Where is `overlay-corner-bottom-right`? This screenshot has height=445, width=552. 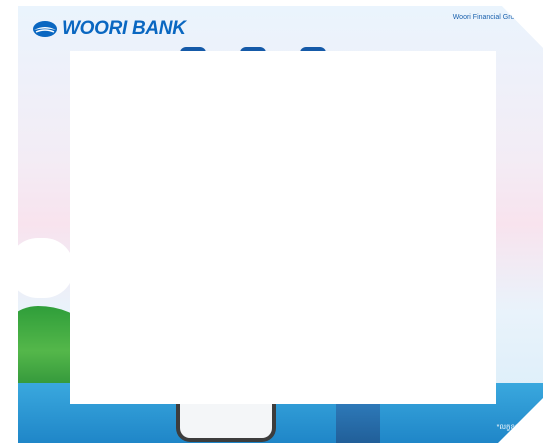 overlay-corner-bottom-right is located at coordinates (521, 420).